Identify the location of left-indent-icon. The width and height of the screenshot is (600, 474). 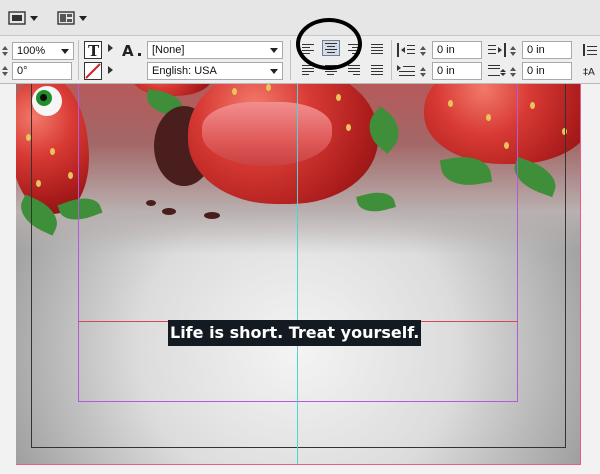
(406, 50).